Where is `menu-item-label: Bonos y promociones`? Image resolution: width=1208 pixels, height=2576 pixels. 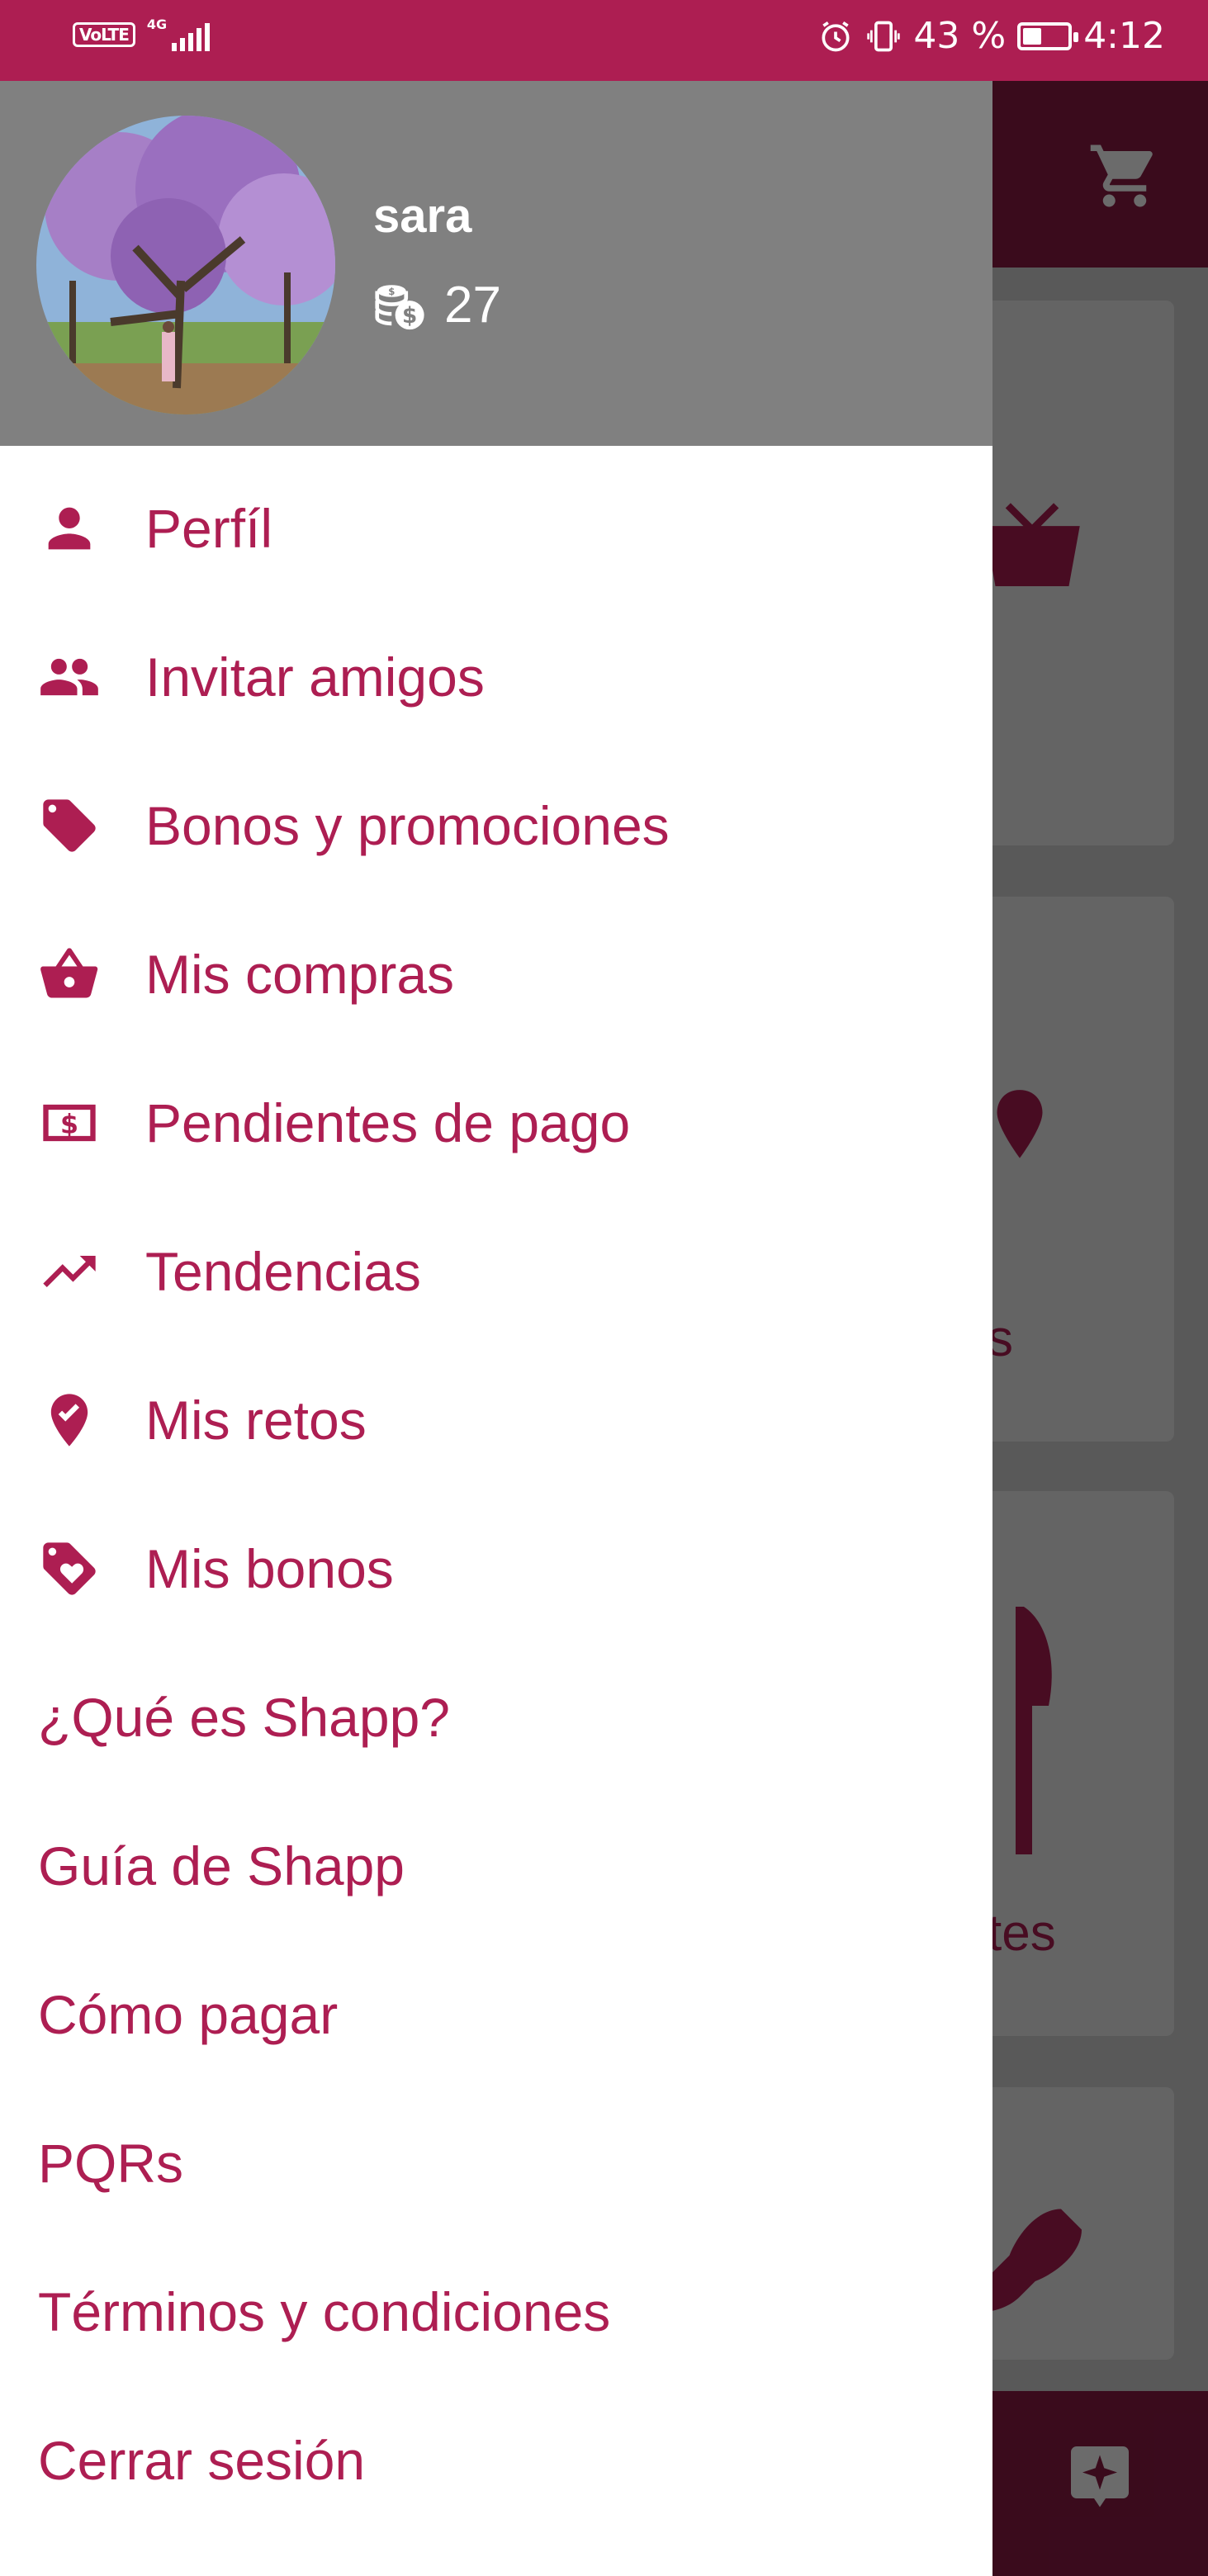
menu-item-label: Bonos y promociones is located at coordinates (407, 825).